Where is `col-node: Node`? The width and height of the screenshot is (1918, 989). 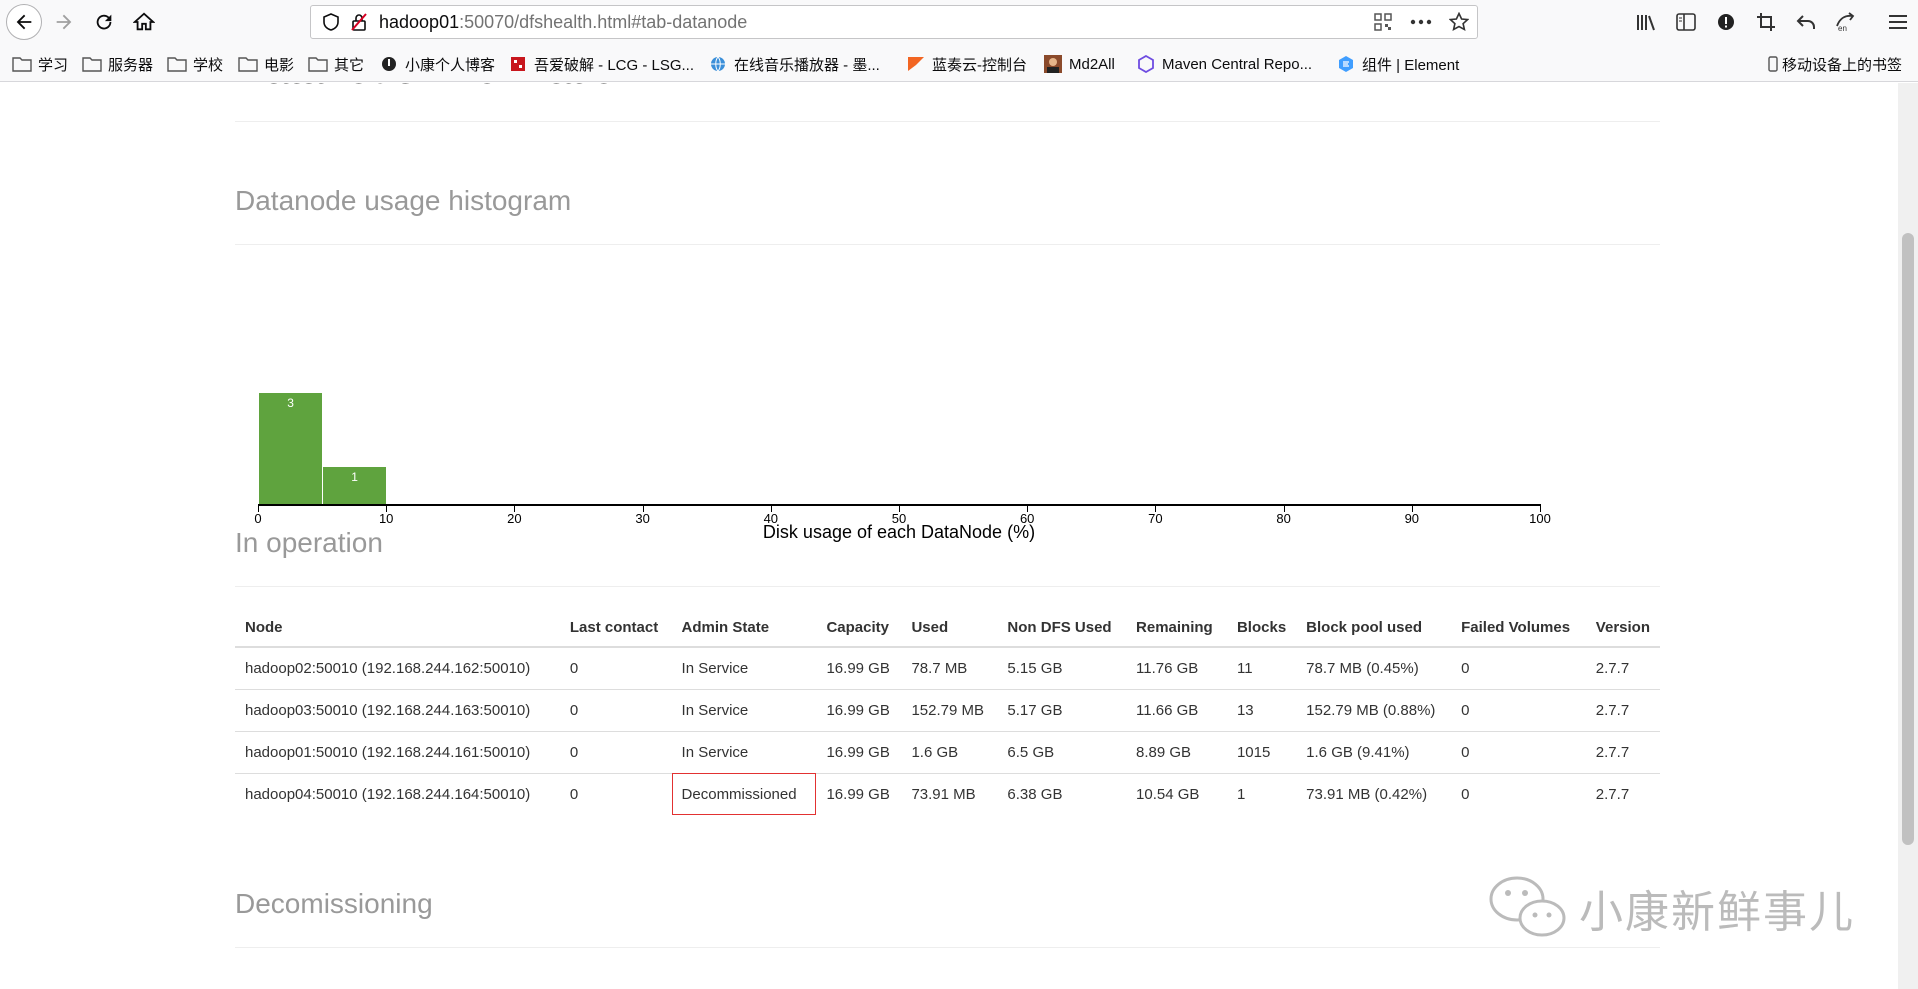
col-node: Node is located at coordinates (397, 625).